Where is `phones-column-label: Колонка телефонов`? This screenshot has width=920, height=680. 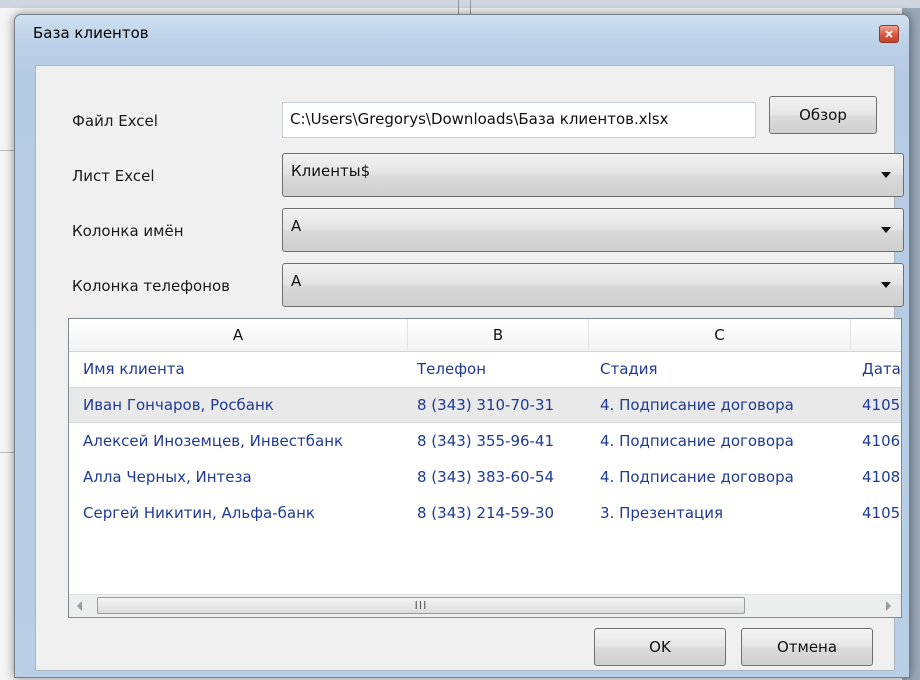 phones-column-label: Колонка телефонов is located at coordinates (151, 286).